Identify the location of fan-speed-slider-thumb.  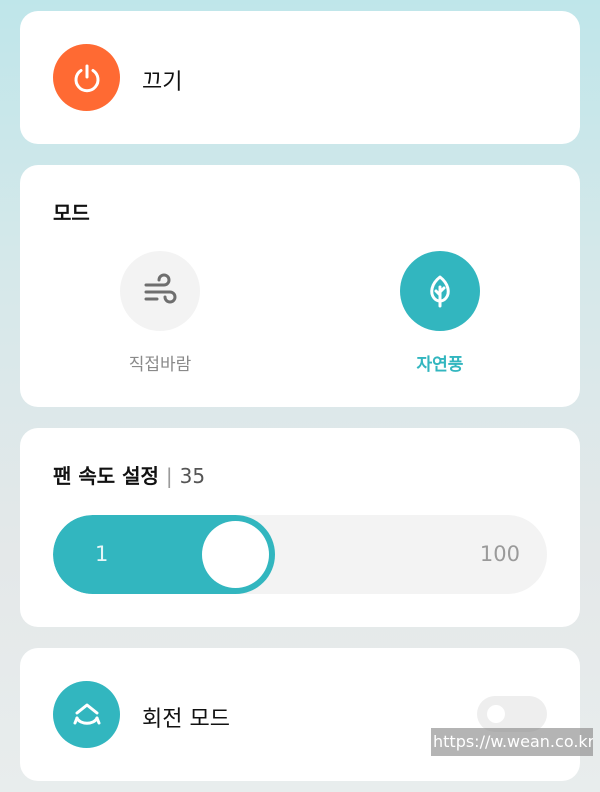
(235, 554).